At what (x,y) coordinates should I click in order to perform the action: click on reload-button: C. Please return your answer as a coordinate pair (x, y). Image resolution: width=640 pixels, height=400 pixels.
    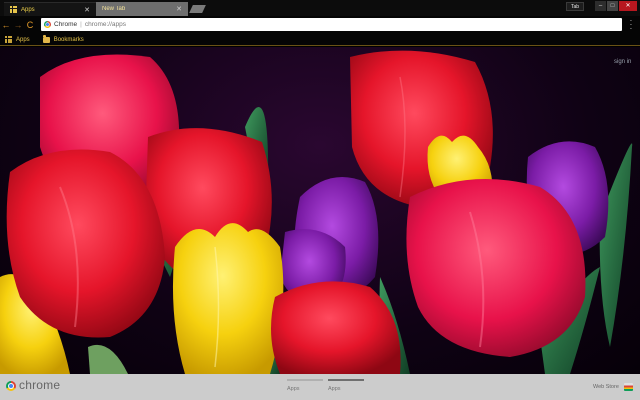
    Looking at the image, I should click on (30, 25).